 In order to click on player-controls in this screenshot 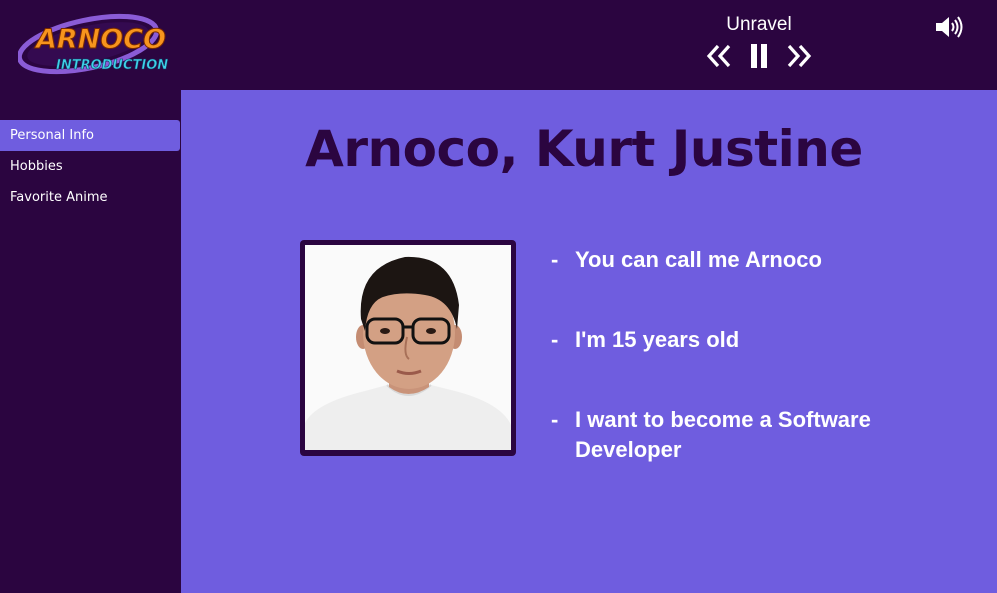, I will do `click(759, 56)`.